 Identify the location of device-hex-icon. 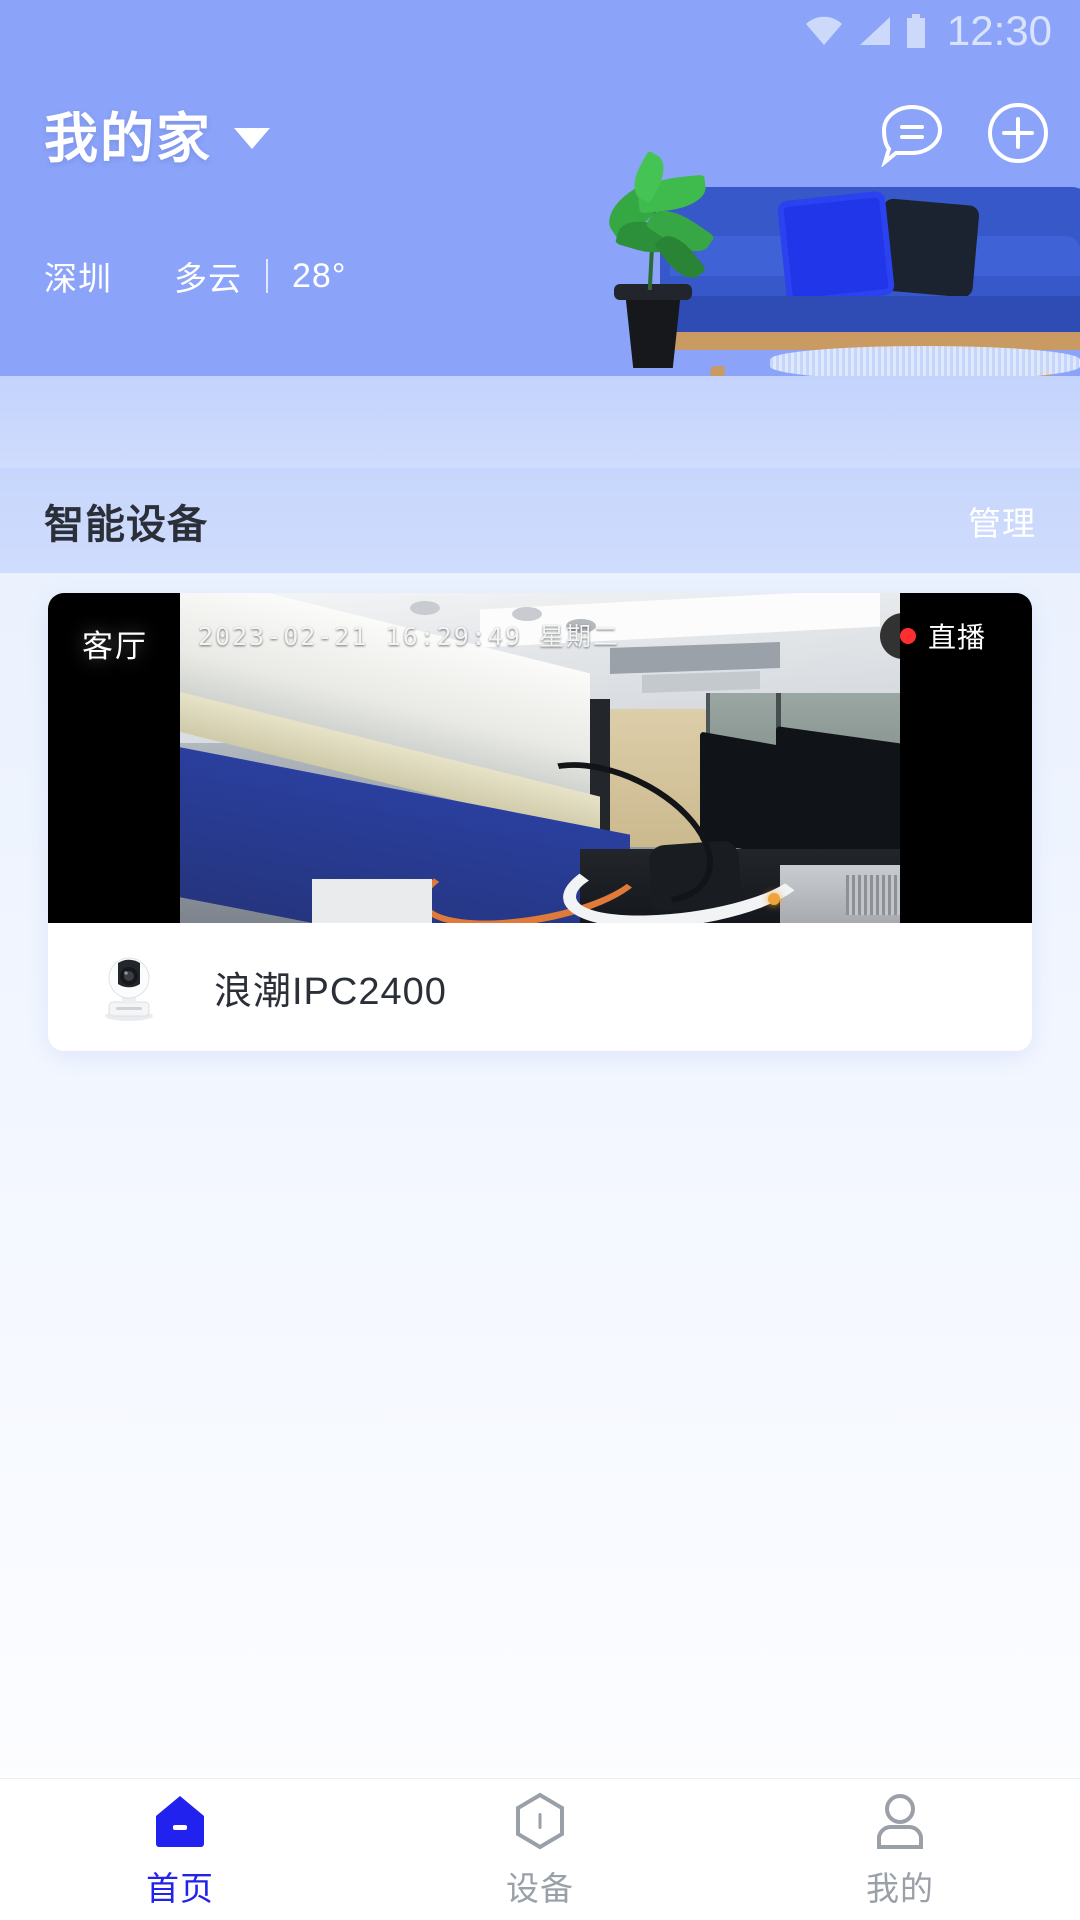
(540, 1821).